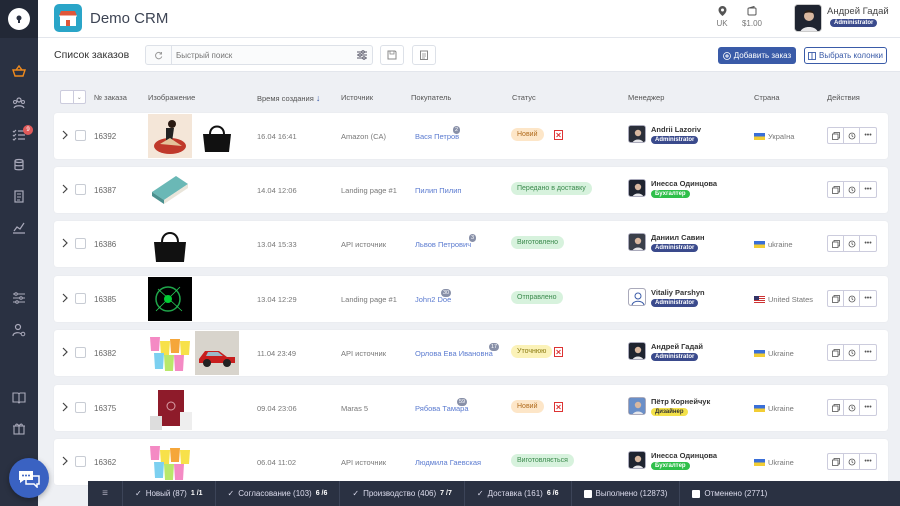 The image size is (900, 506). What do you see at coordinates (767, 97) in the screenshot?
I see `col-country: Страна` at bounding box center [767, 97].